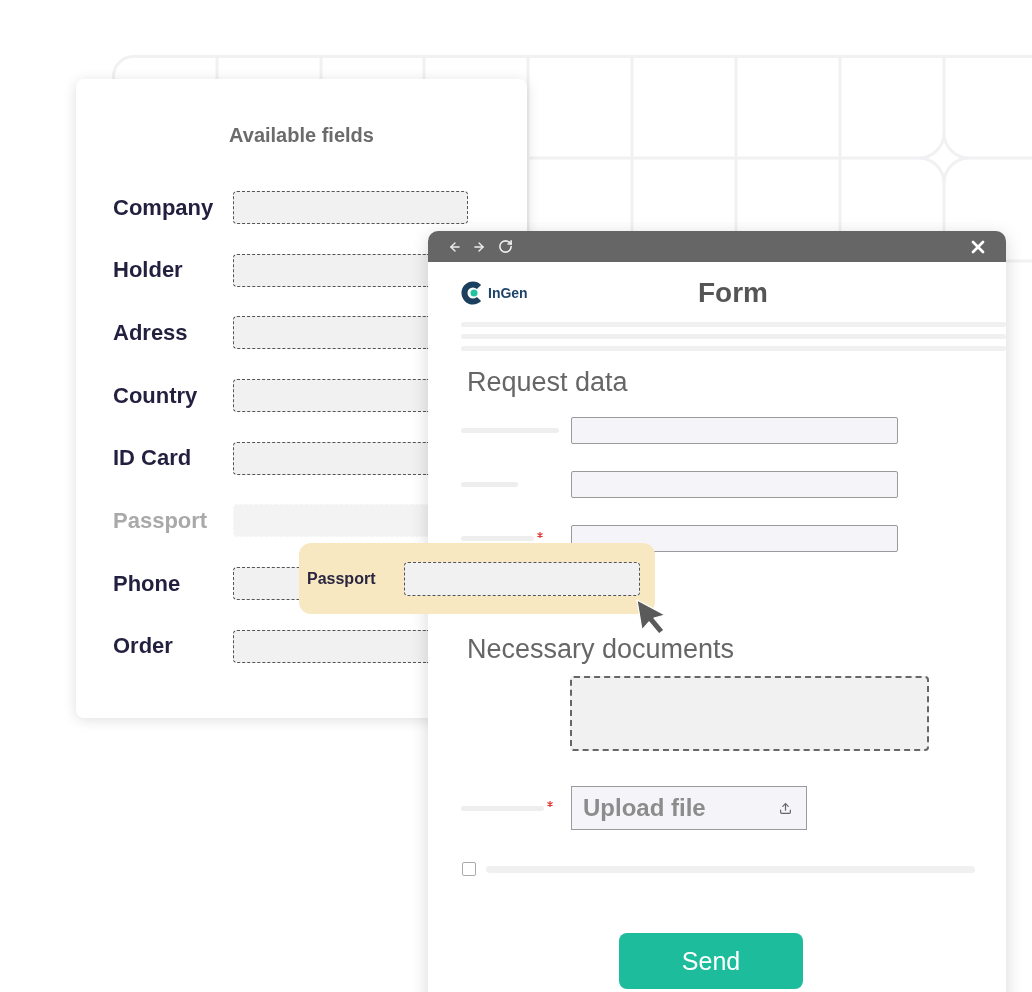 The height and width of the screenshot is (992, 1032). What do you see at coordinates (508, 293) in the screenshot?
I see `logo-text: InGen` at bounding box center [508, 293].